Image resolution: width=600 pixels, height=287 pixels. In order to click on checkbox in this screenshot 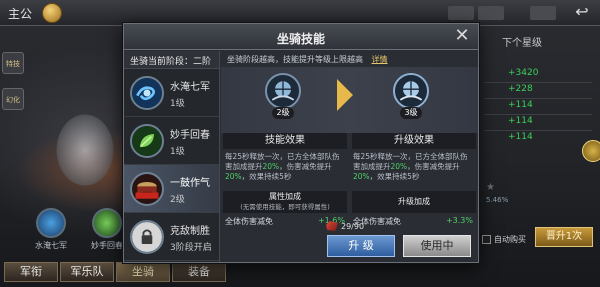, I will do `click(486, 239)`.